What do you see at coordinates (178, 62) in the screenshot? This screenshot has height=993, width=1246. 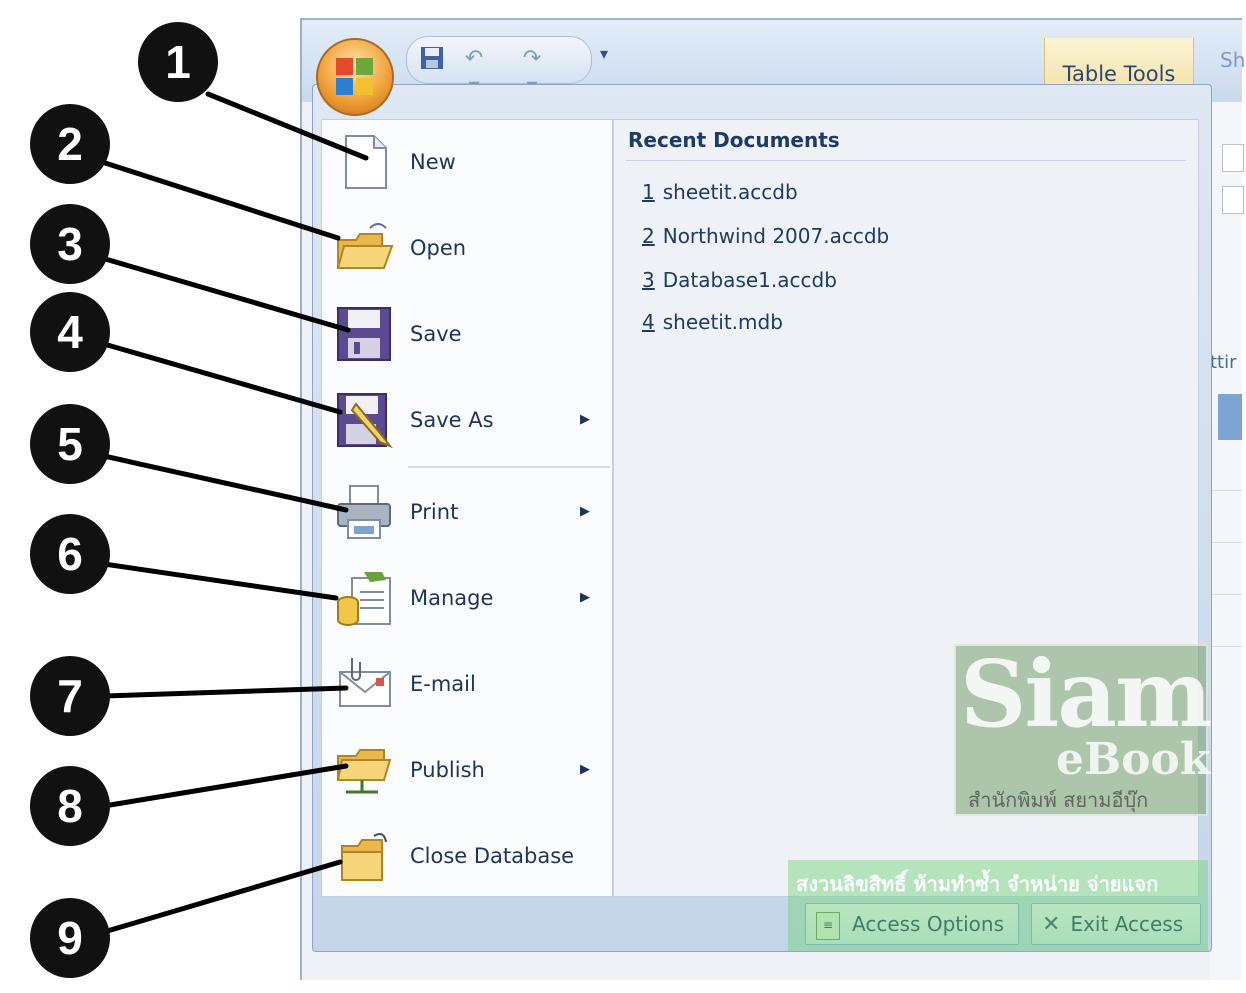 I see `callout-badge: 1` at bounding box center [178, 62].